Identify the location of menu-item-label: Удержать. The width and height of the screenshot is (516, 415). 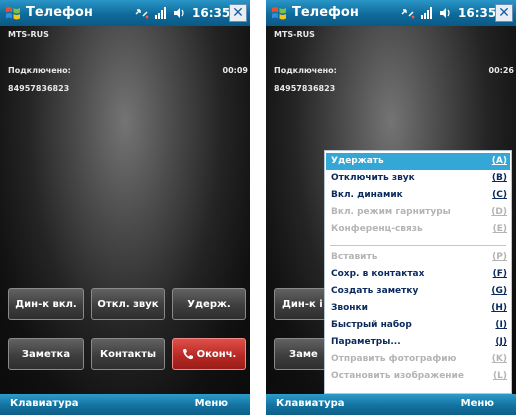
(357, 161).